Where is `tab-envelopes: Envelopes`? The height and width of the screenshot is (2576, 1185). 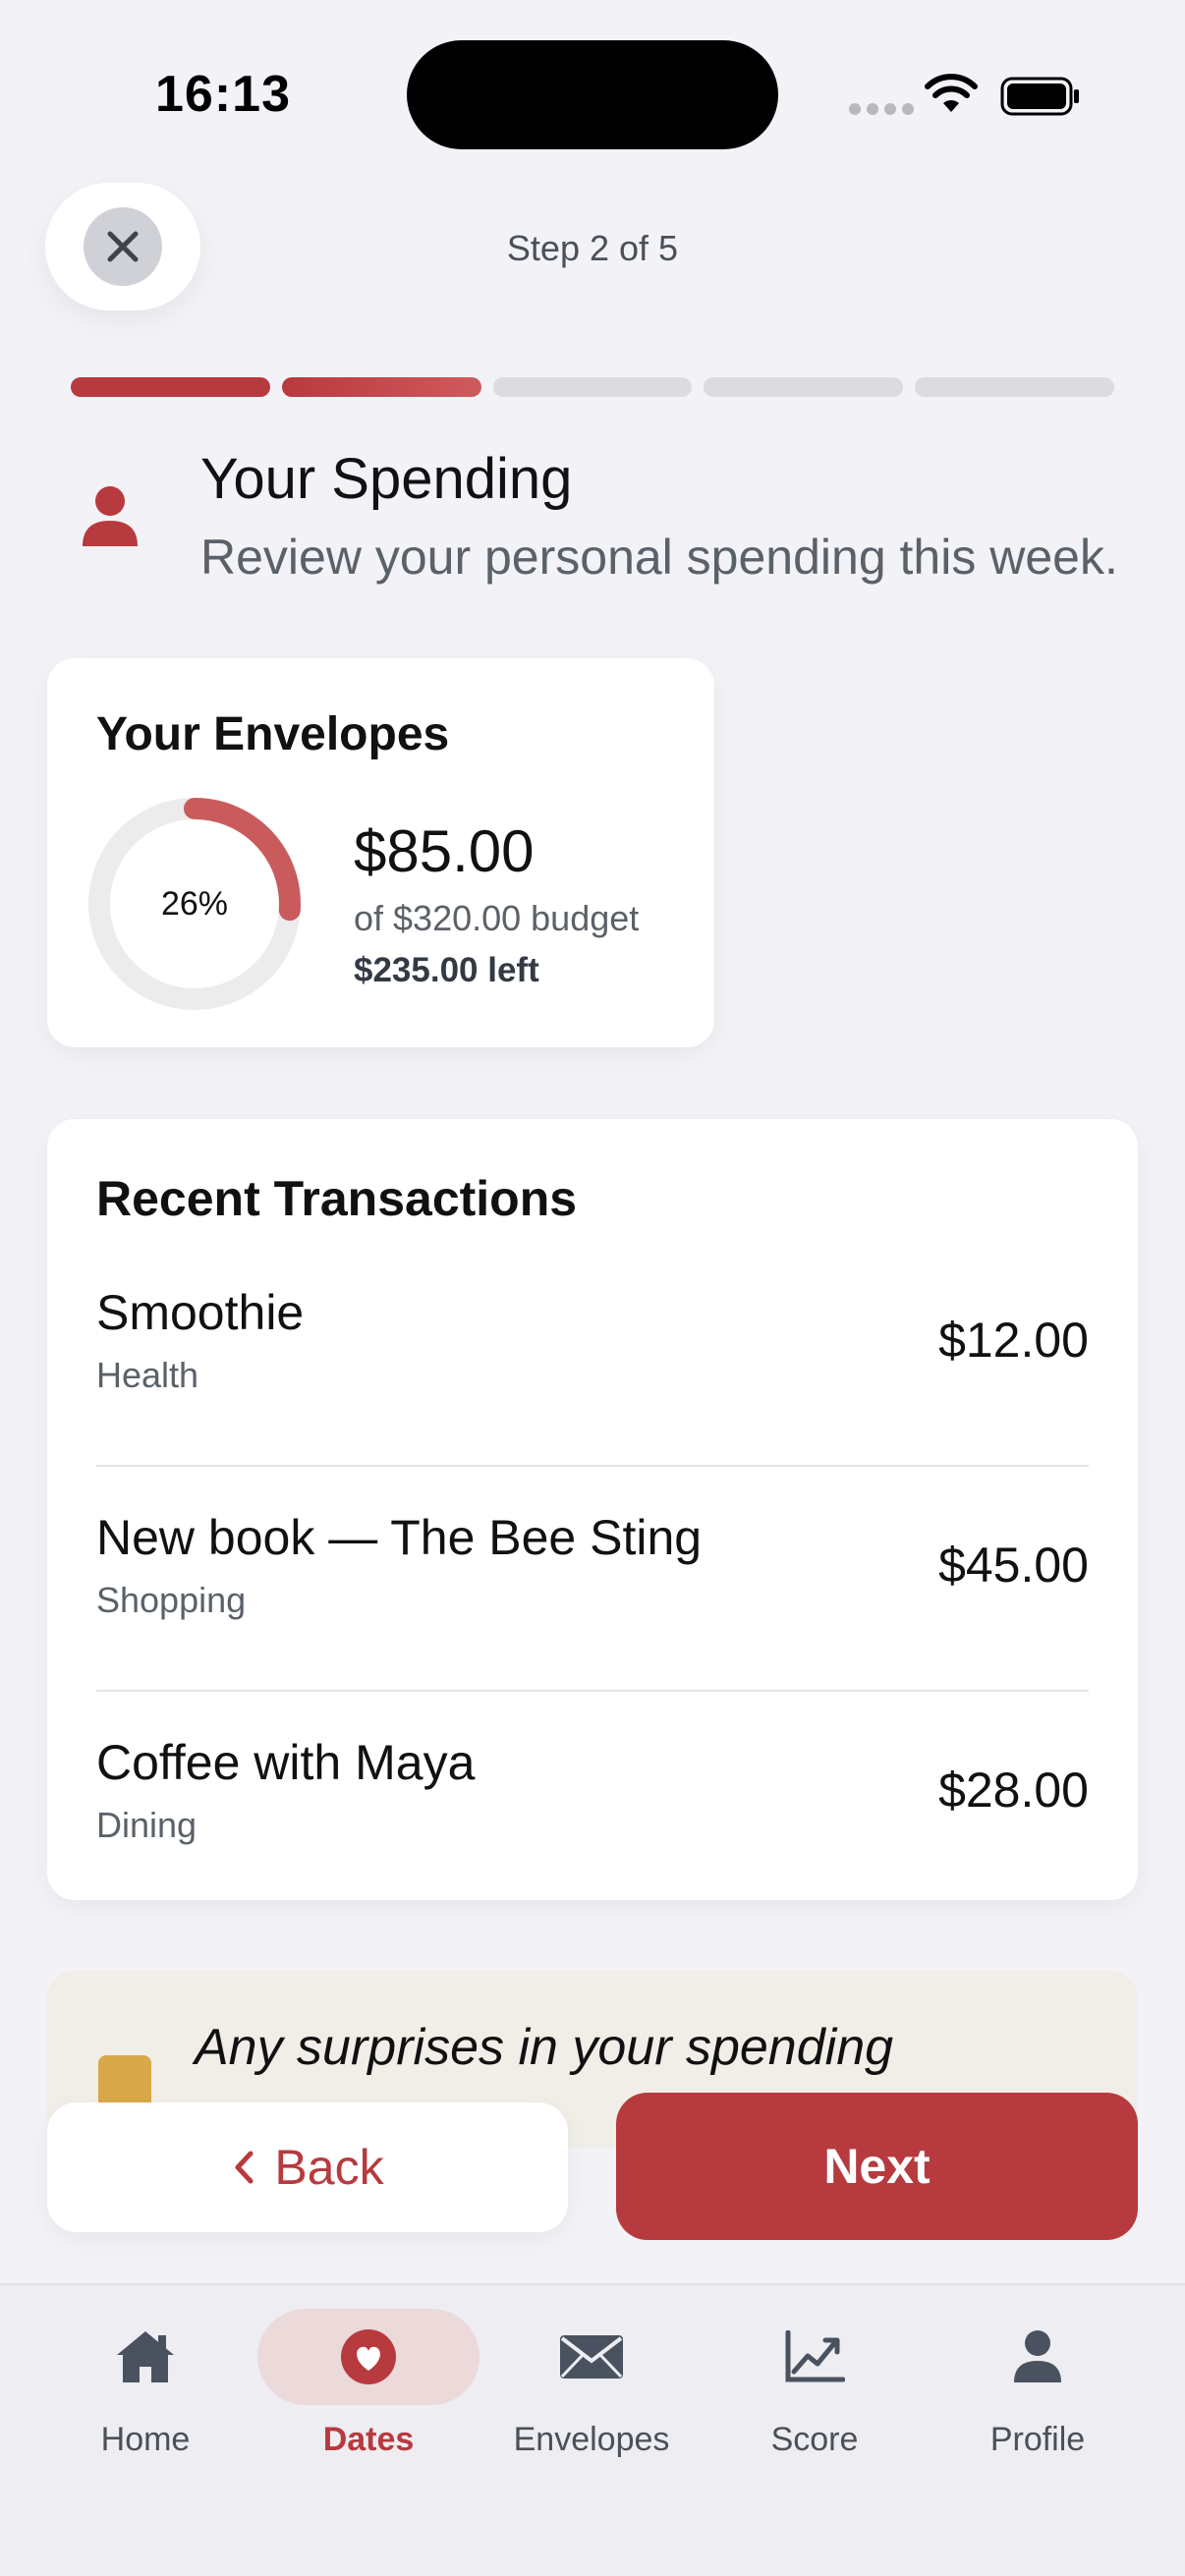
tab-envelopes: Envelopes is located at coordinates (592, 2397).